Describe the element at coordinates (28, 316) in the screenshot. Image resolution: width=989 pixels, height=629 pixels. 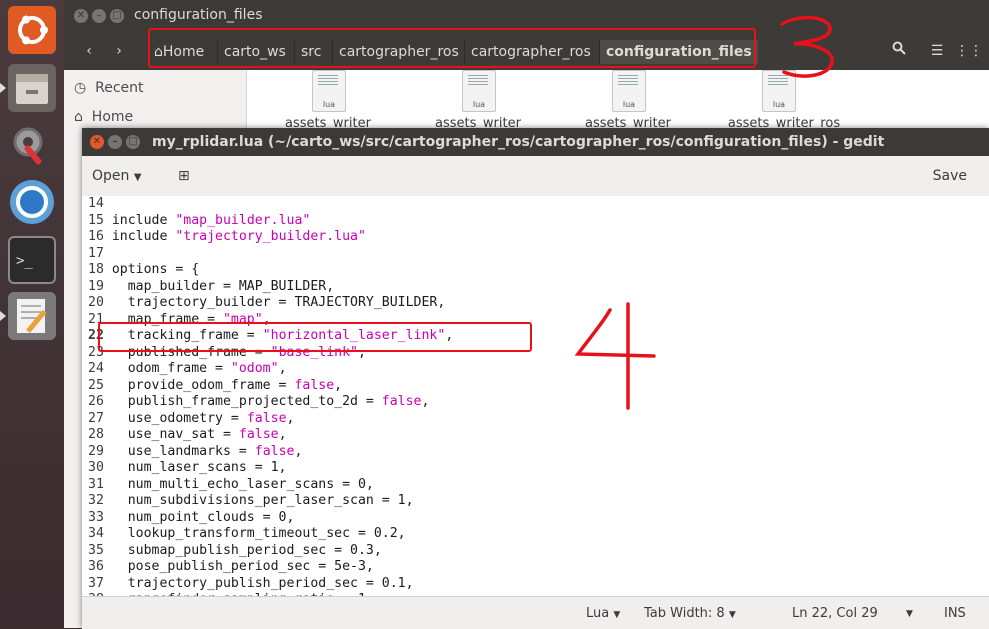
I see `text-editor-icon` at that location.